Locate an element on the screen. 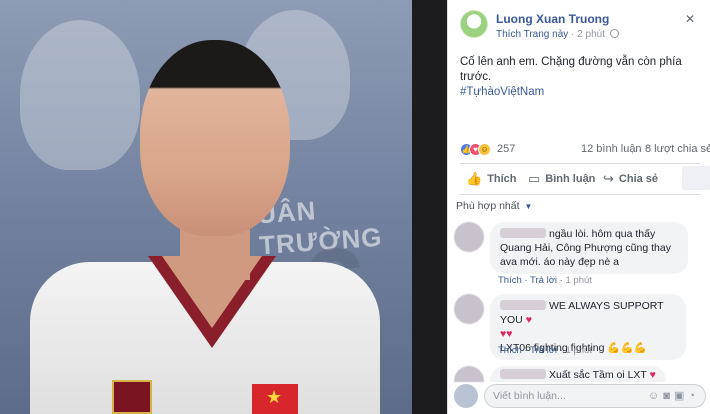  thumbs-up-icon: 👍 is located at coordinates (474, 178).